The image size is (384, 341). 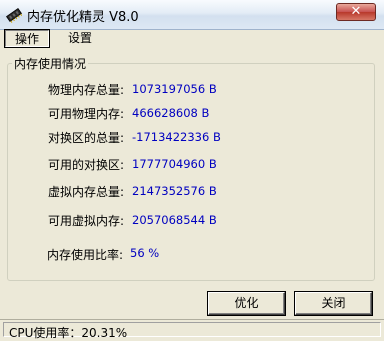 I want to click on close-button-label: 关闭, so click(x=333, y=303).